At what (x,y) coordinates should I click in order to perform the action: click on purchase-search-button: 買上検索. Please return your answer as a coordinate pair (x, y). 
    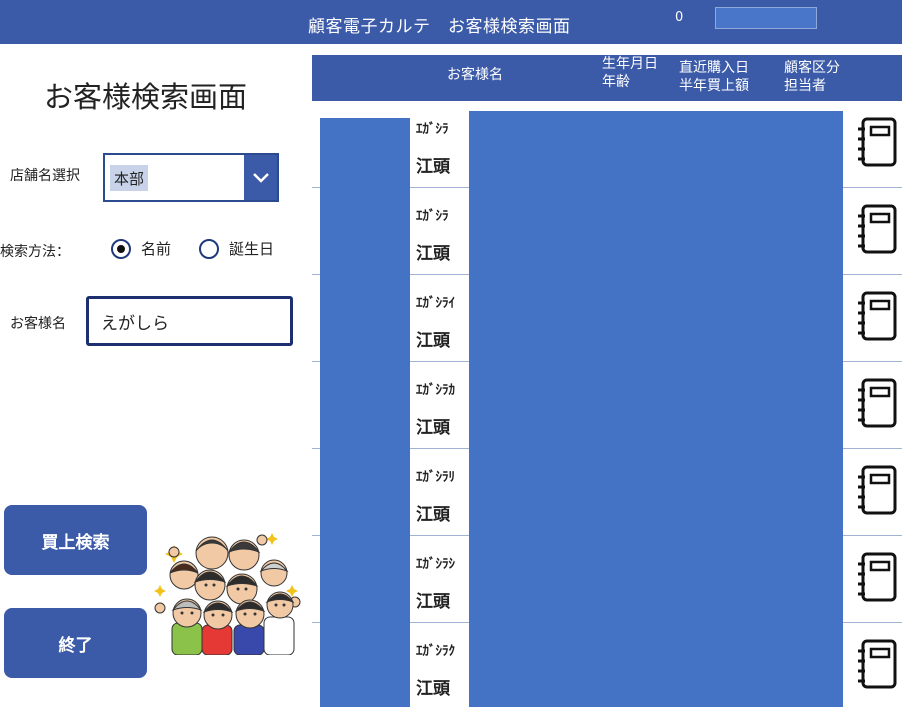
    Looking at the image, I should click on (75, 540).